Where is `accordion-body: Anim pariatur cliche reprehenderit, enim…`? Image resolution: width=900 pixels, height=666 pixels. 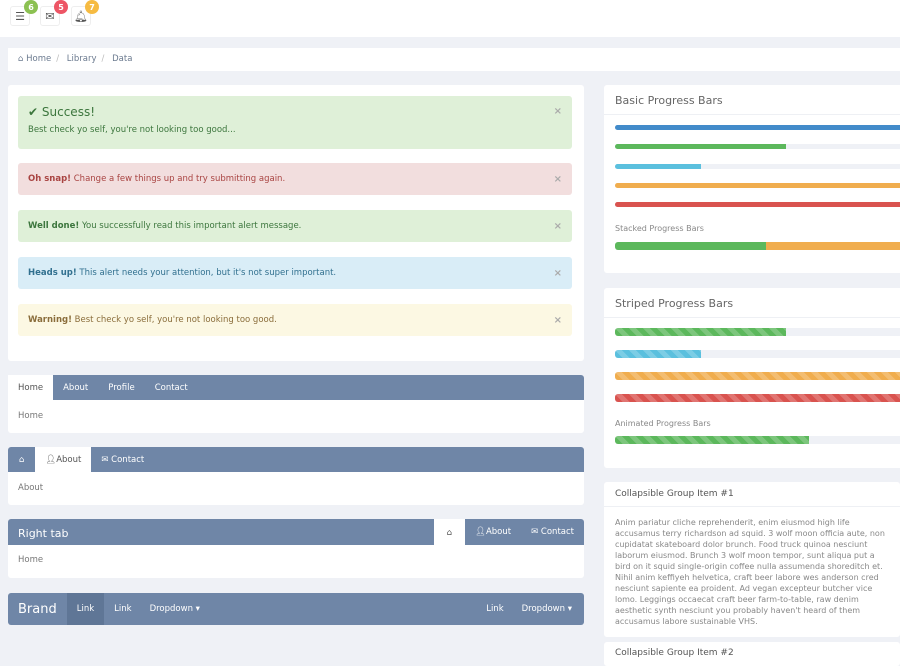
accordion-body: Anim pariatur cliche reprehenderit, enim… is located at coordinates (750, 572).